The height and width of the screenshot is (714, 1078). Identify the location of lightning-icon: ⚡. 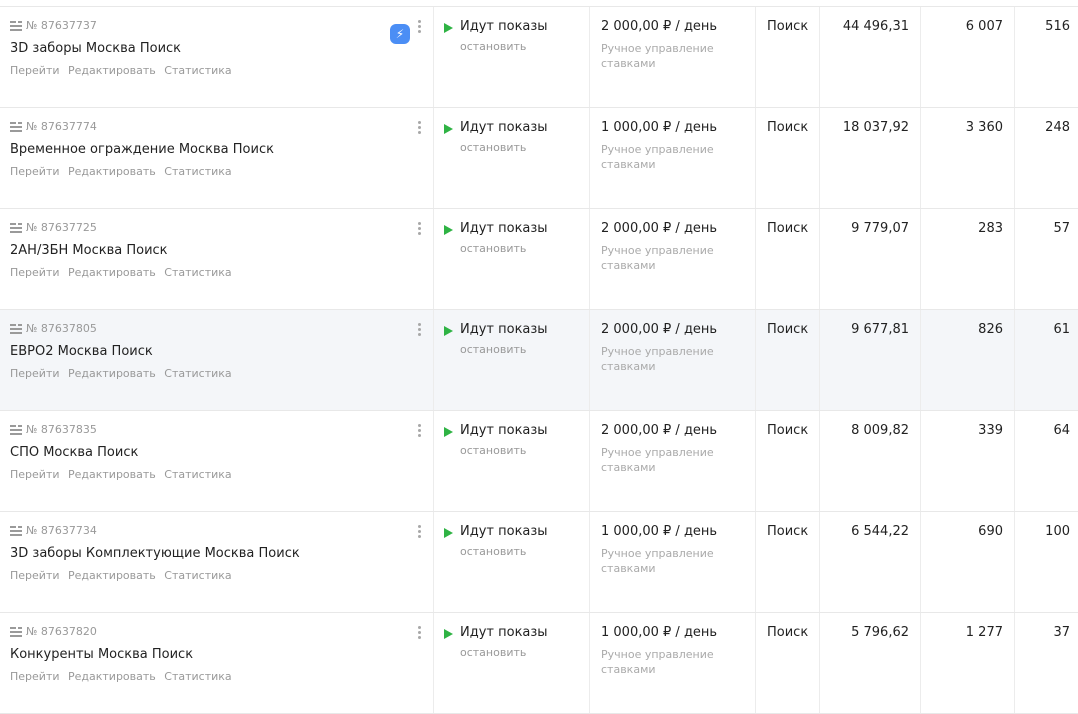
(400, 34).